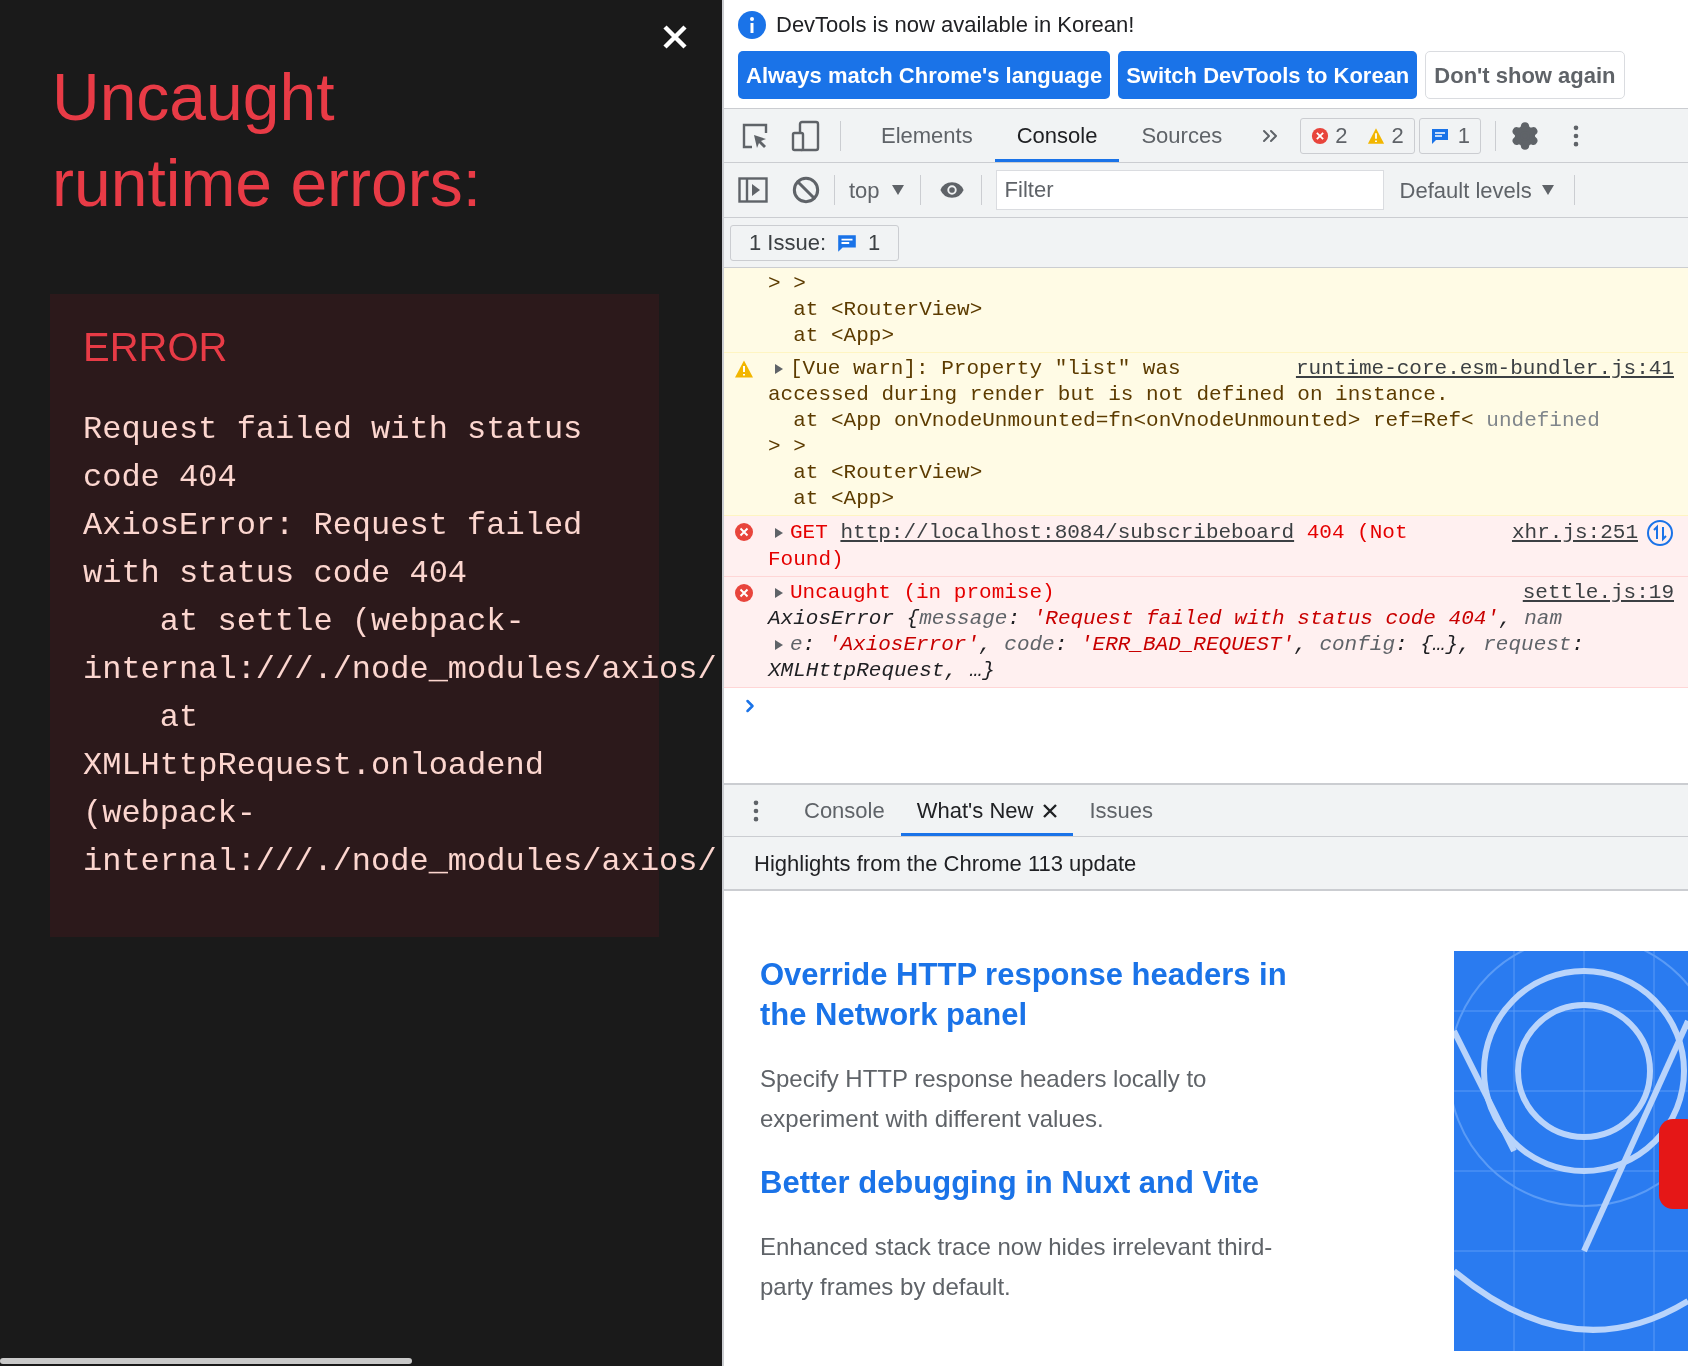  I want to click on error-text: Request failed with status, so click(333, 430).